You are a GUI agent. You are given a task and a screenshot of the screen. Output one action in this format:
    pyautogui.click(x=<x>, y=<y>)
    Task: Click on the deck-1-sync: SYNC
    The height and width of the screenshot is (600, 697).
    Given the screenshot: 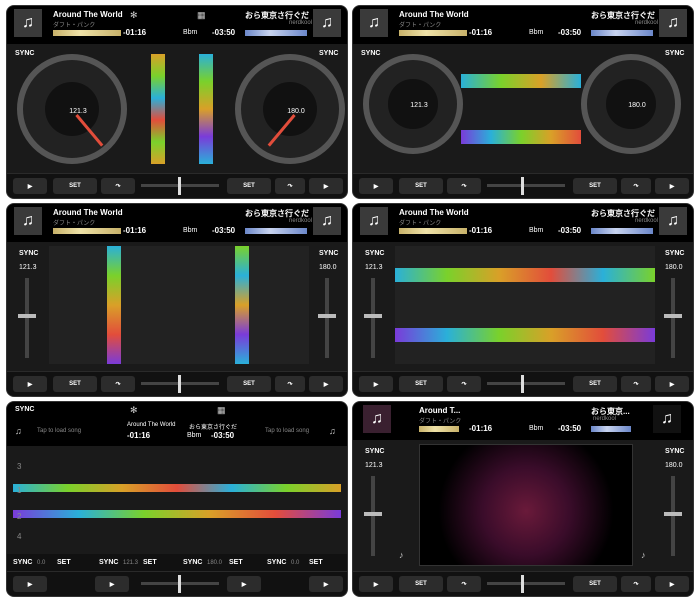 What is the action you would take?
    pyautogui.click(x=108, y=562)
    